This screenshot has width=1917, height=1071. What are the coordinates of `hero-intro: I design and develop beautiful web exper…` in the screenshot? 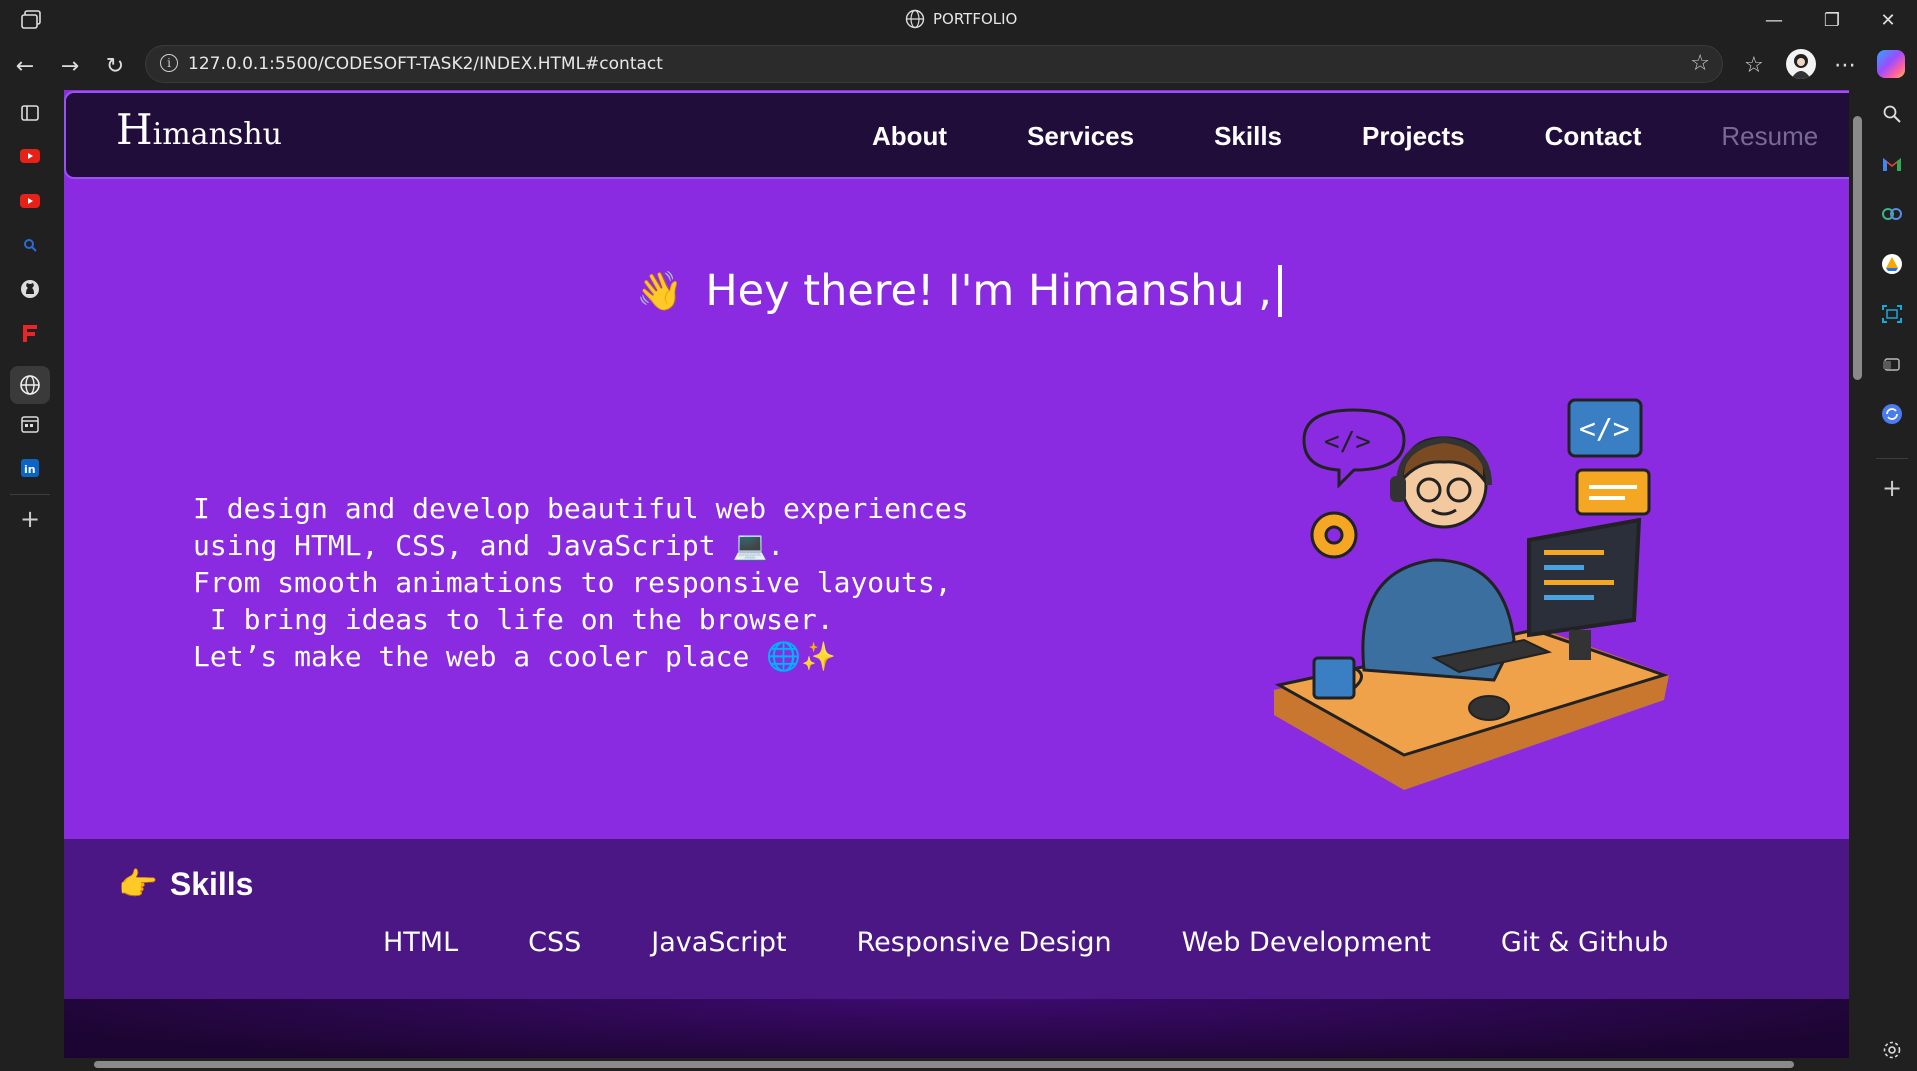 It's located at (581, 582).